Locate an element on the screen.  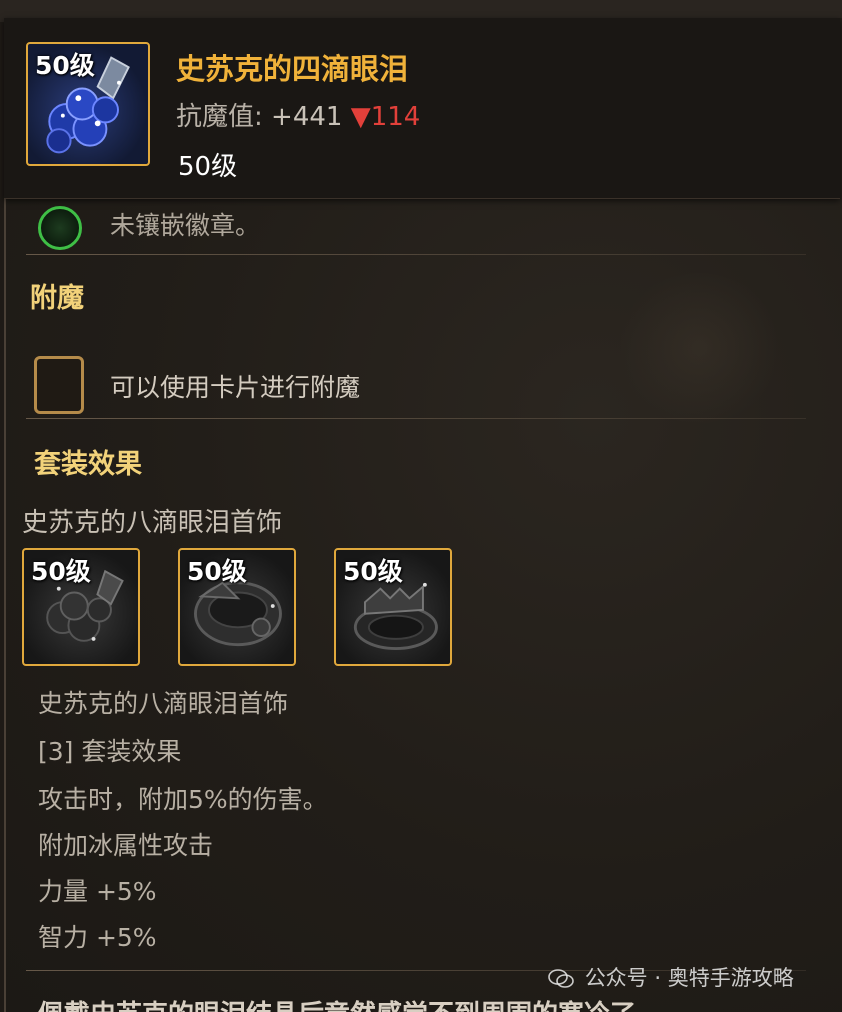
green-orb-icon is located at coordinates (60, 228).